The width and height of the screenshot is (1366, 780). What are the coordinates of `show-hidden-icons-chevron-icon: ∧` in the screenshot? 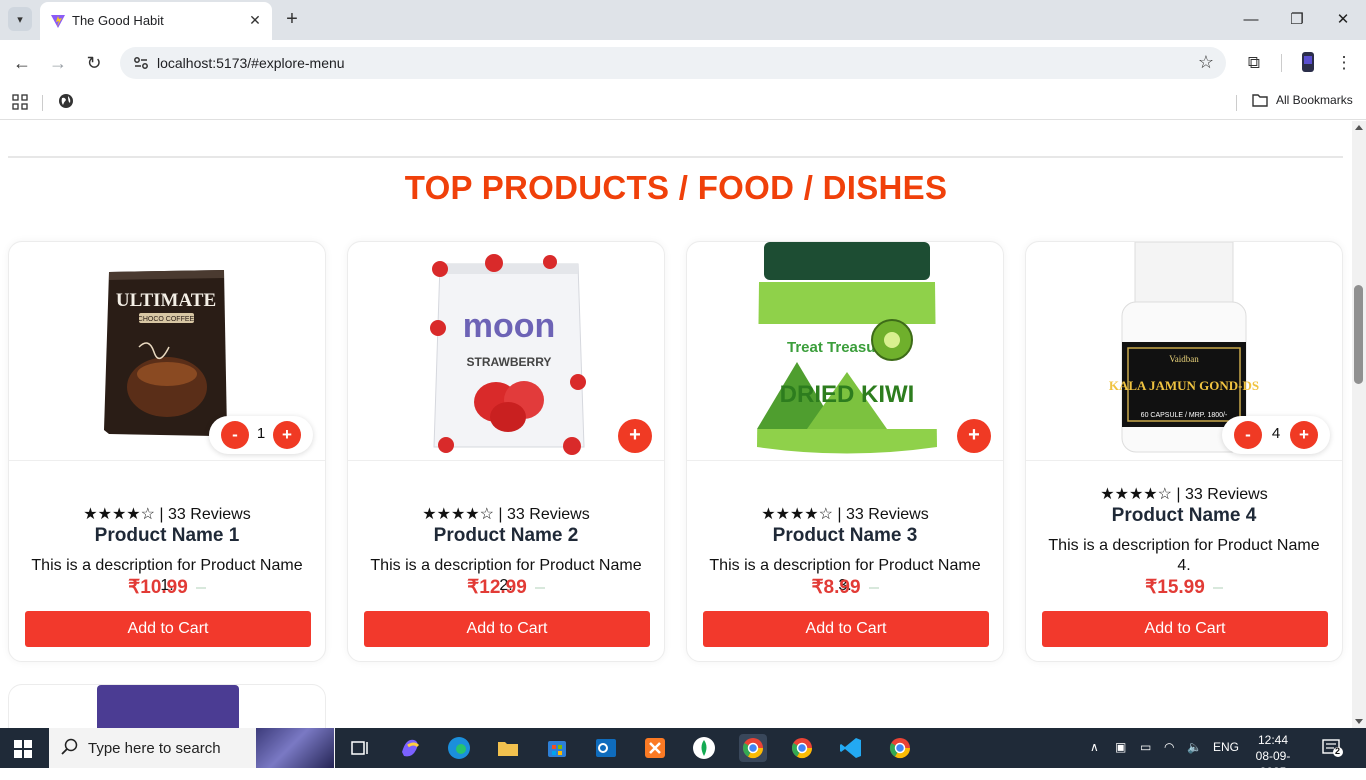 It's located at (1094, 747).